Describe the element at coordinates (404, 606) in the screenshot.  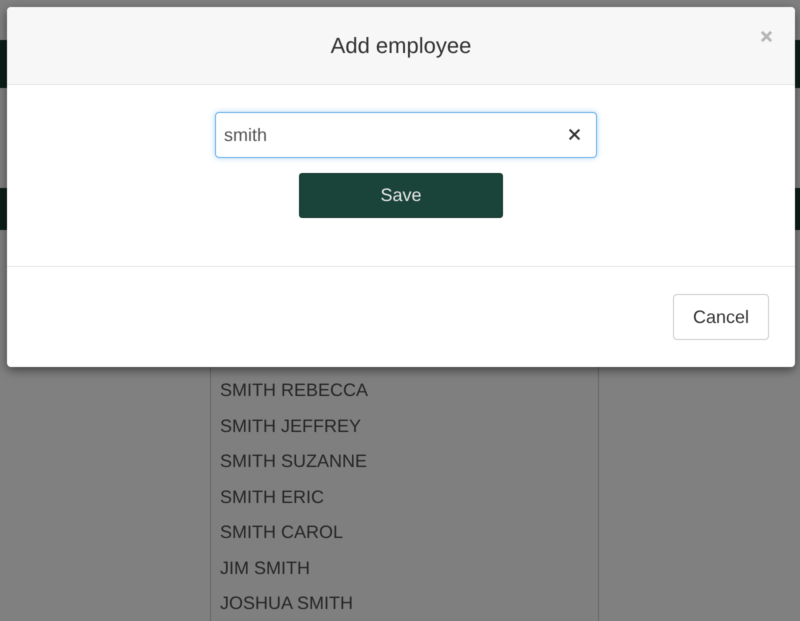
I see `suggestion-item: JOSHUA SMITH` at that location.